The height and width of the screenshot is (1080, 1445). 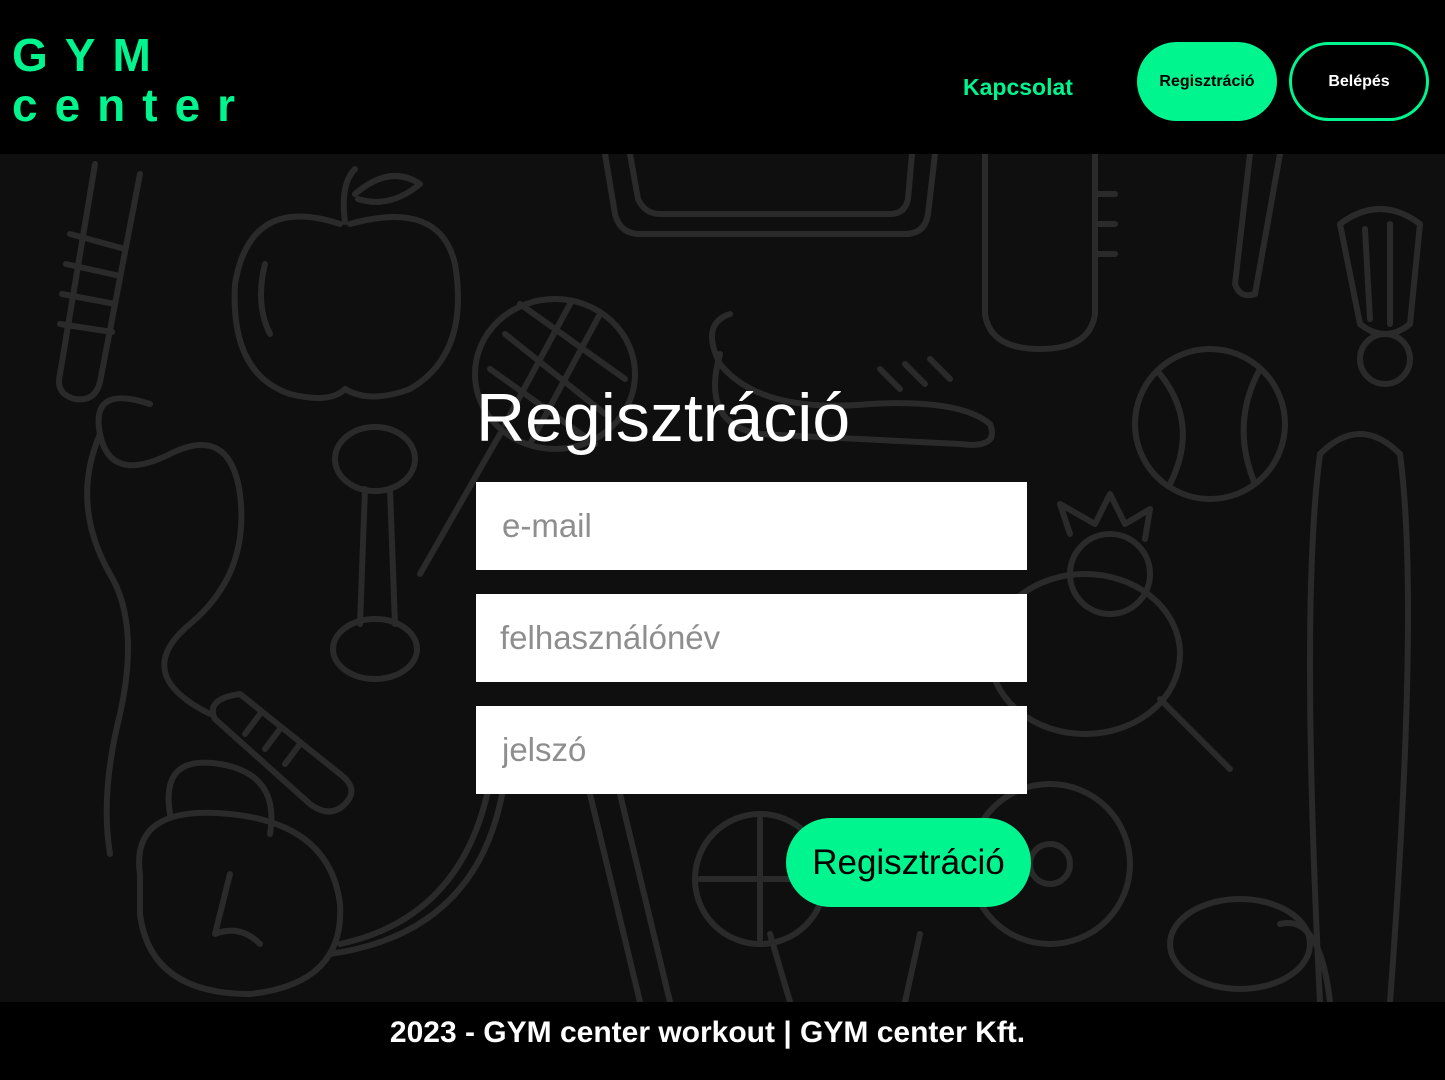 I want to click on email-field, so click(x=751, y=526).